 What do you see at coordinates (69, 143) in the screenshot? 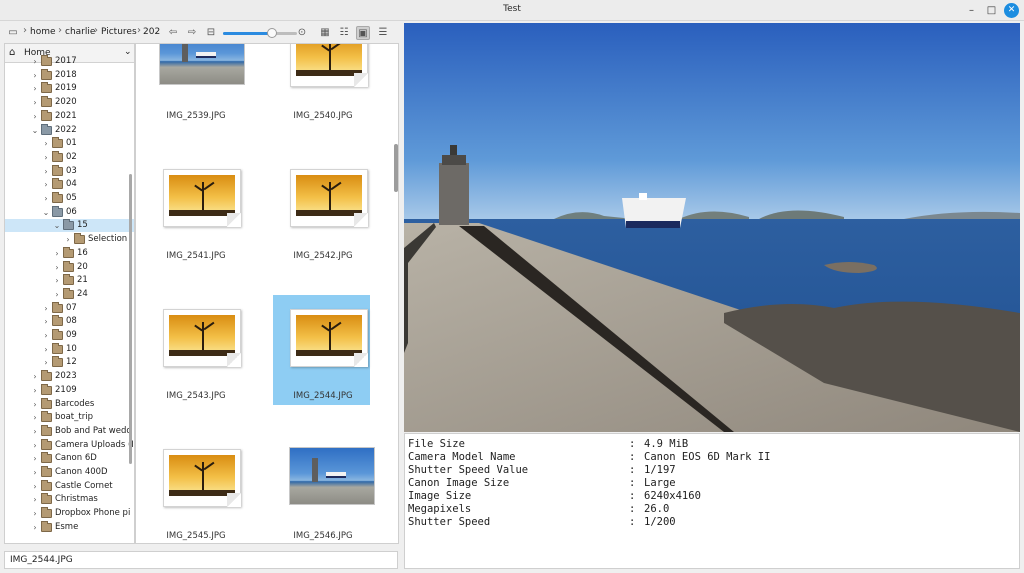
I see `tree-item: › 01` at bounding box center [69, 143].